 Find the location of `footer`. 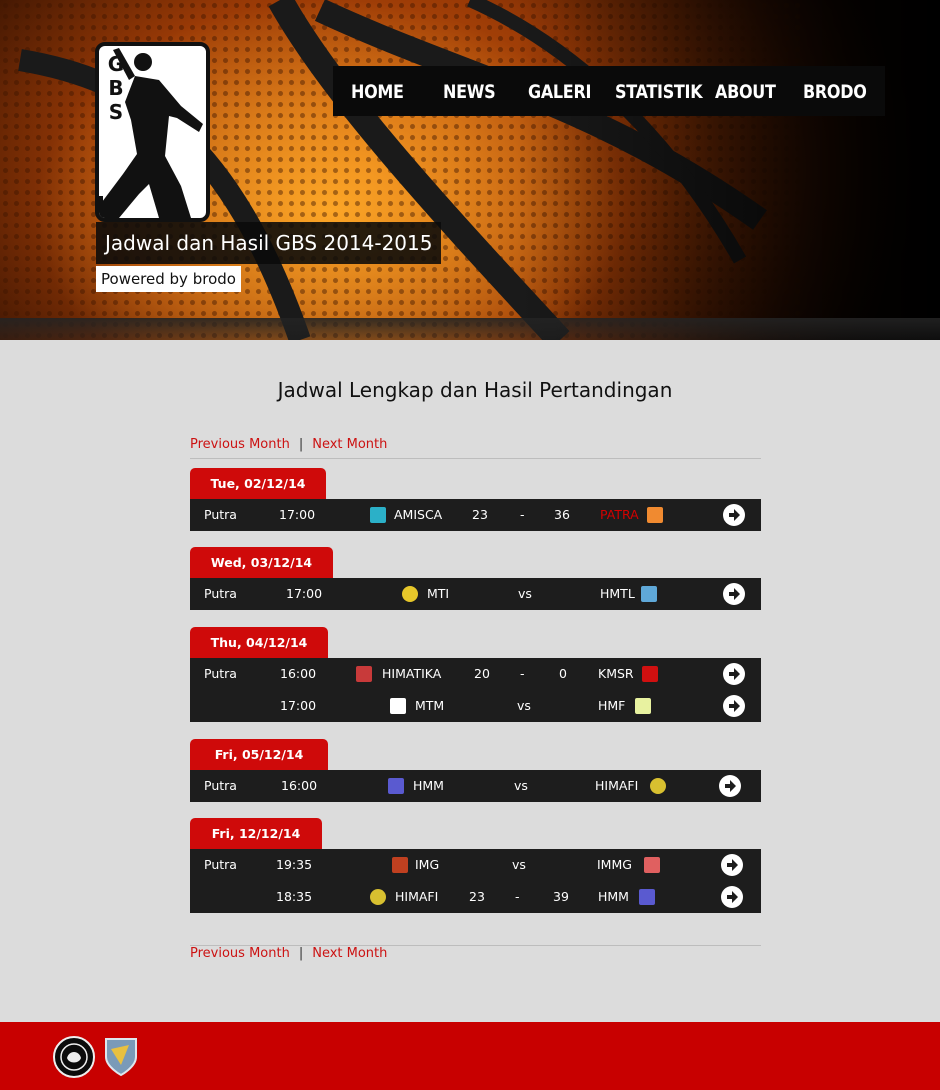

footer is located at coordinates (470, 1056).